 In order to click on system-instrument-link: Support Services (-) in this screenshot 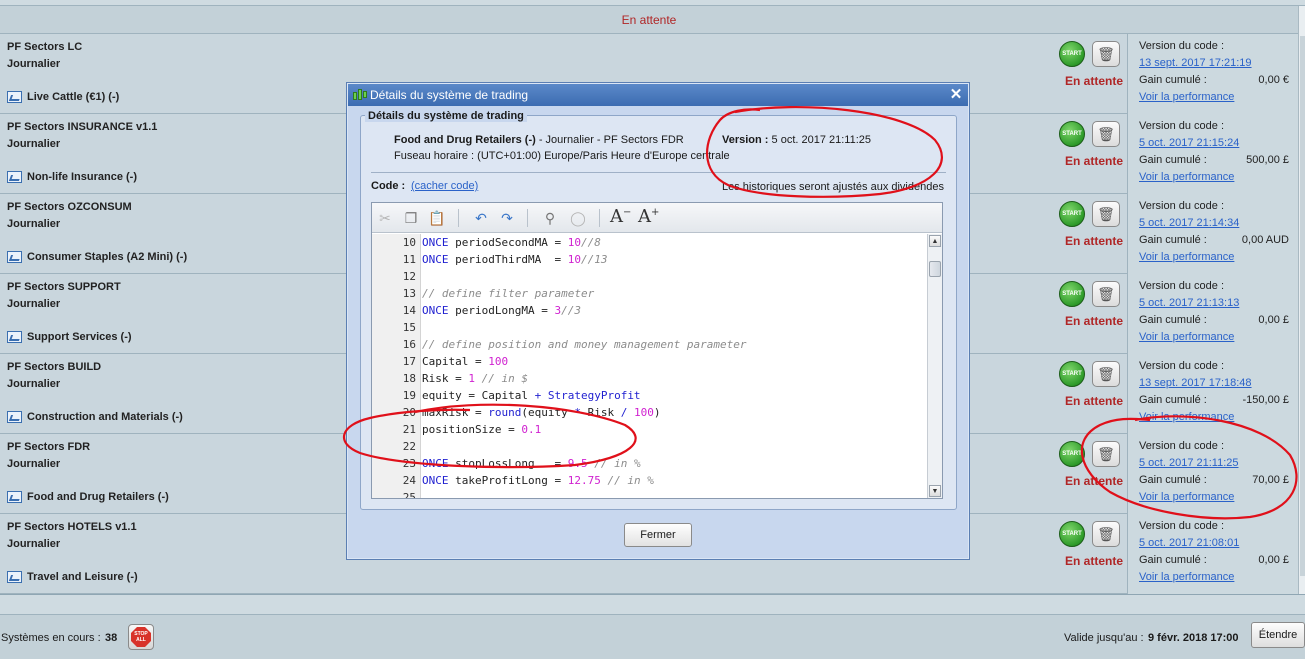, I will do `click(69, 337)`.